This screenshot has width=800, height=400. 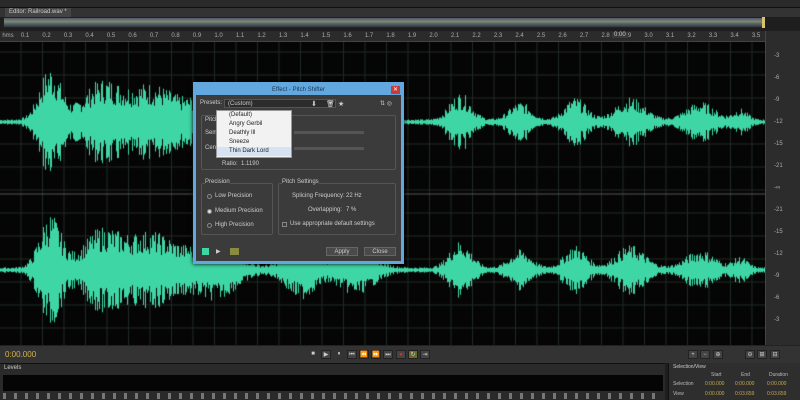 What do you see at coordinates (763, 22) in the screenshot?
I see `overview-handle` at bounding box center [763, 22].